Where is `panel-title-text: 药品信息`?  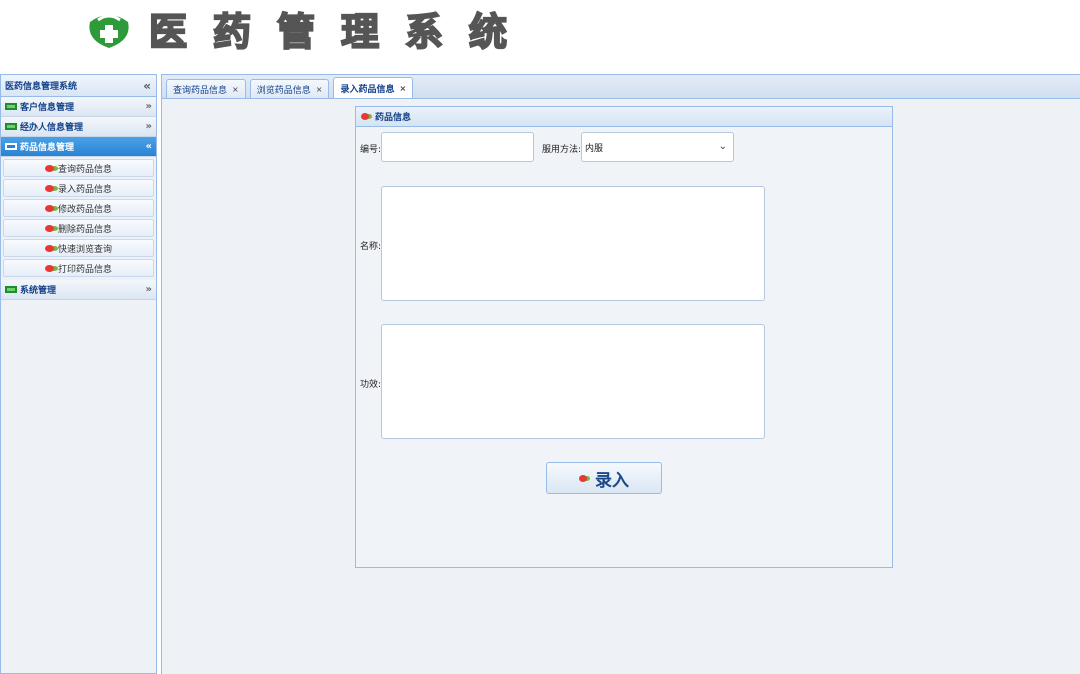
panel-title-text: 药品信息 is located at coordinates (393, 118).